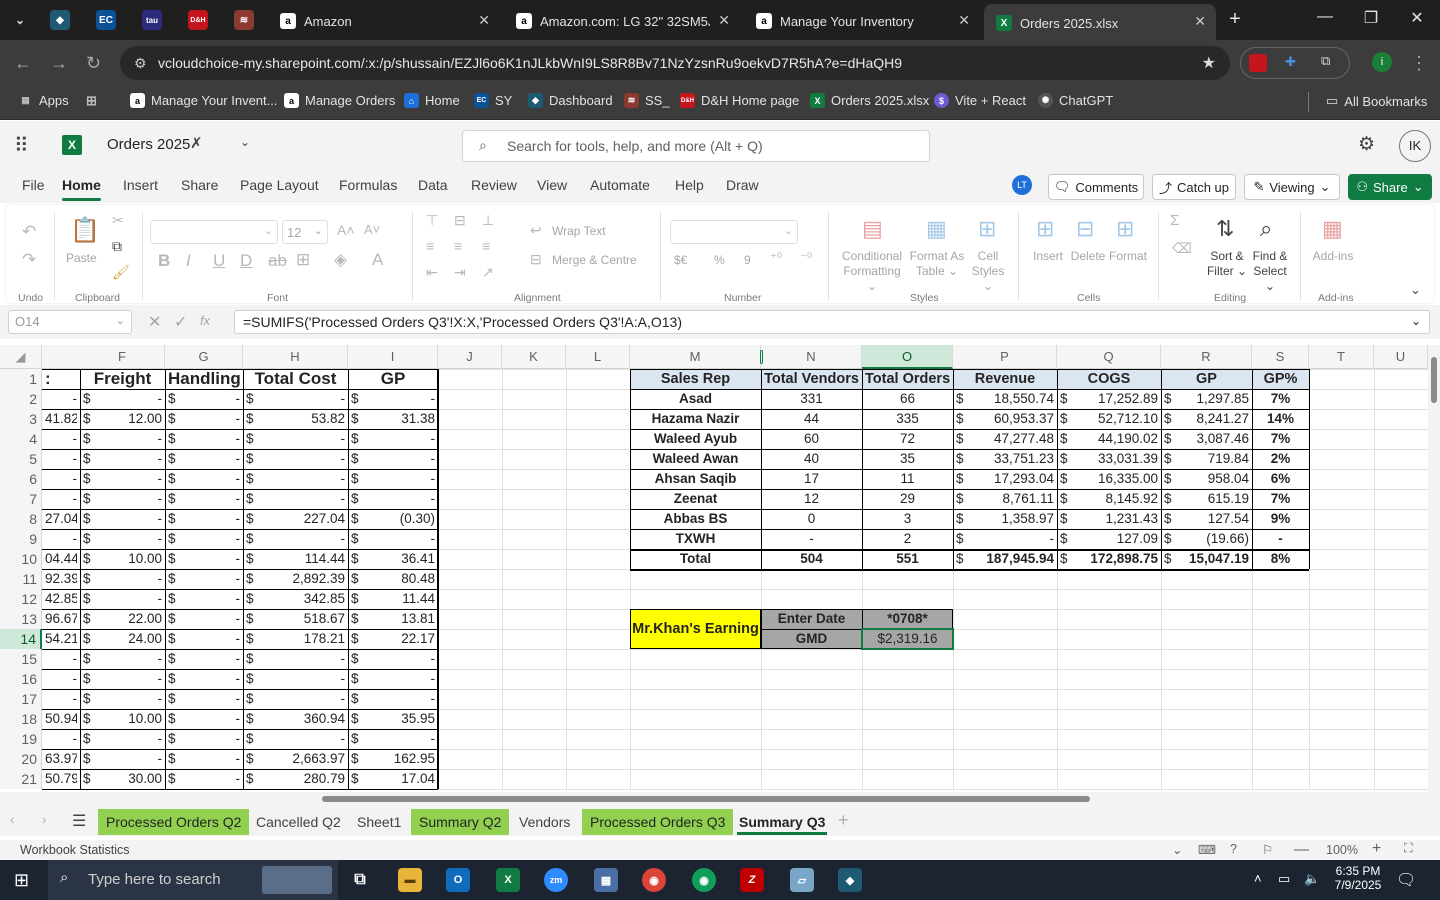 This screenshot has width=1440, height=900. I want to click on column-header-t: T, so click(1341, 357).